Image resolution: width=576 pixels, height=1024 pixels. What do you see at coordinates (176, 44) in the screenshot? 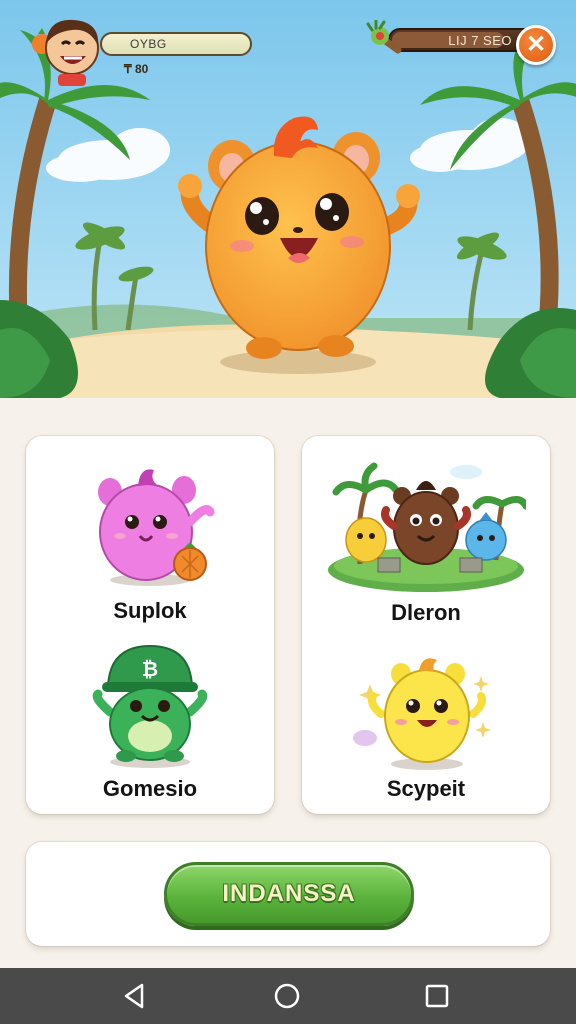
I see `player-name-bar: OYBG` at bounding box center [176, 44].